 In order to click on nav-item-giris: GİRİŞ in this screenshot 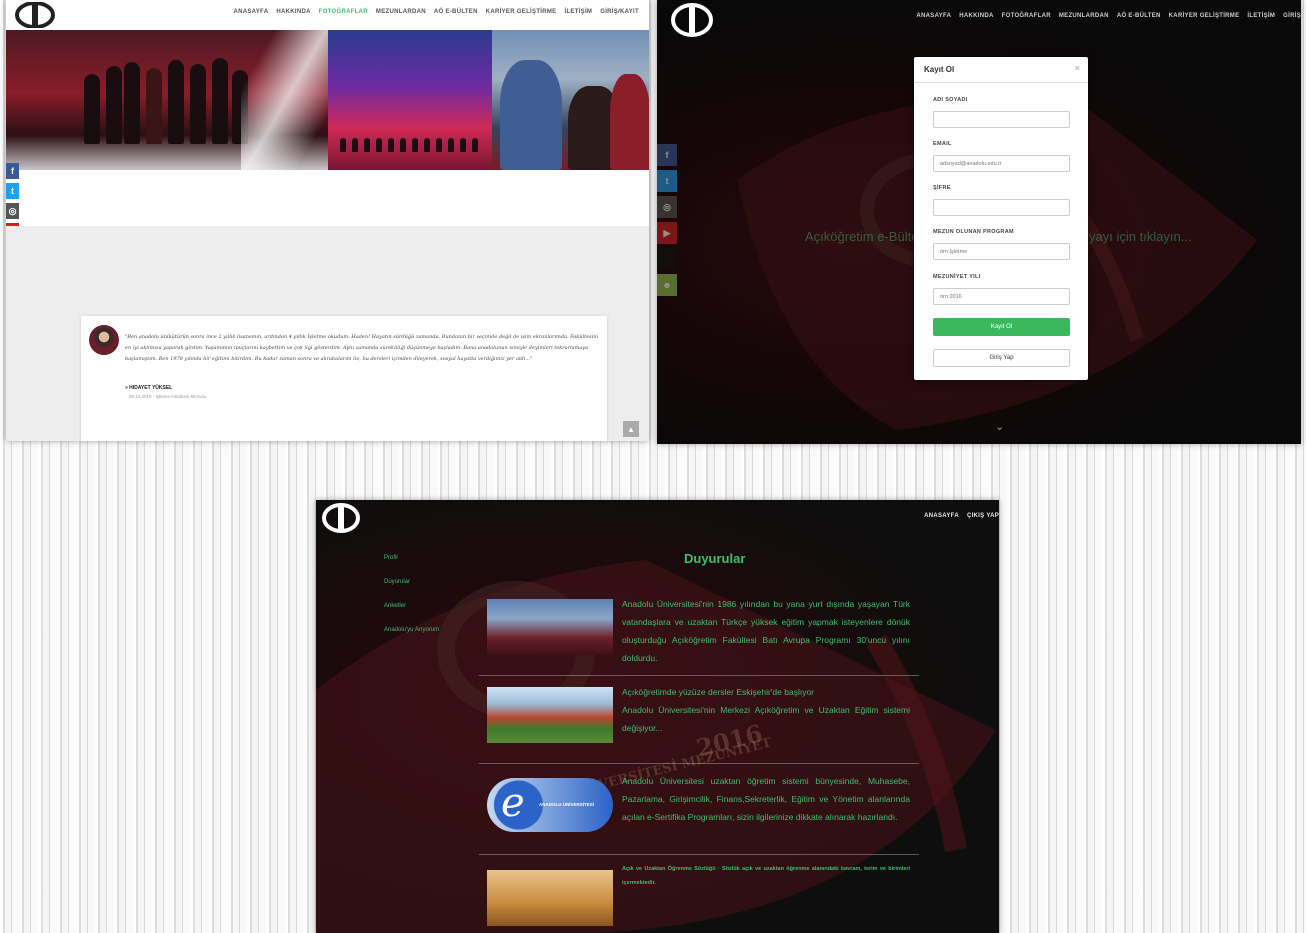, I will do `click(1292, 16)`.